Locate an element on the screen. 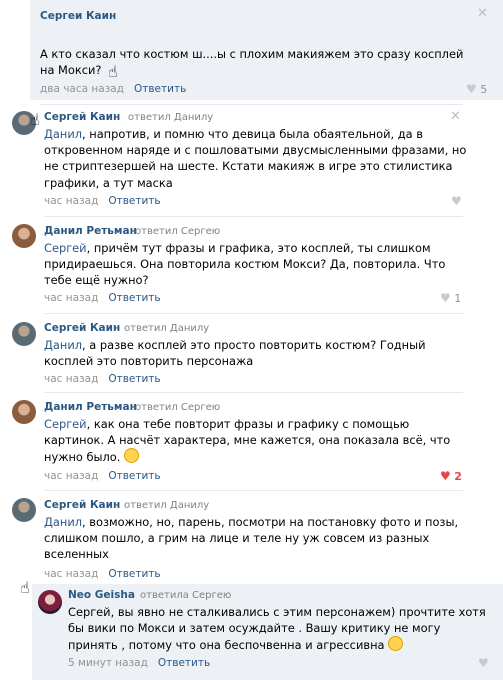 The image size is (503, 680). thinking-emoji-icon is located at coordinates (132, 456).